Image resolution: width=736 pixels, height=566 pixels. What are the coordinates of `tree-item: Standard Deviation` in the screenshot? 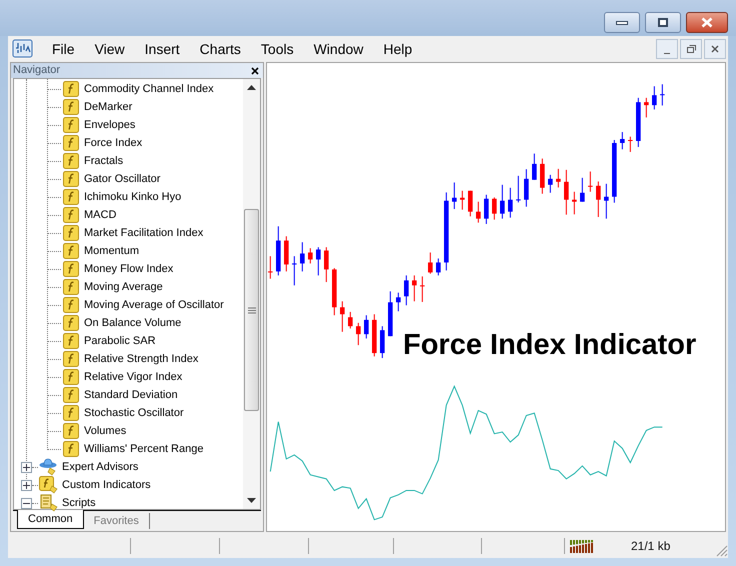 It's located at (131, 395).